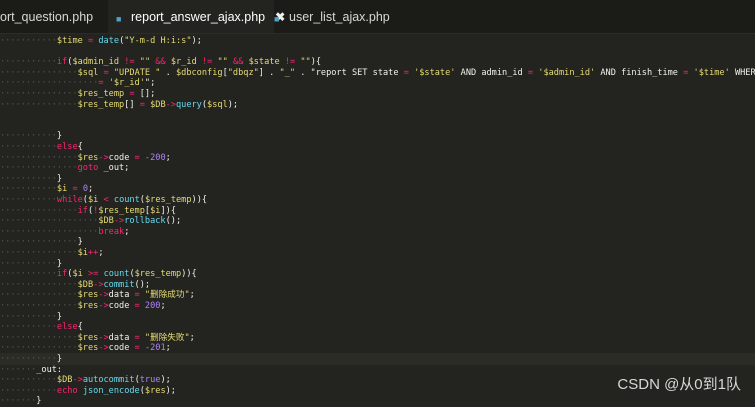 The image size is (755, 407). Describe the element at coordinates (88, 390) in the screenshot. I see `code-line: ···········echo json_encode($res);` at that location.